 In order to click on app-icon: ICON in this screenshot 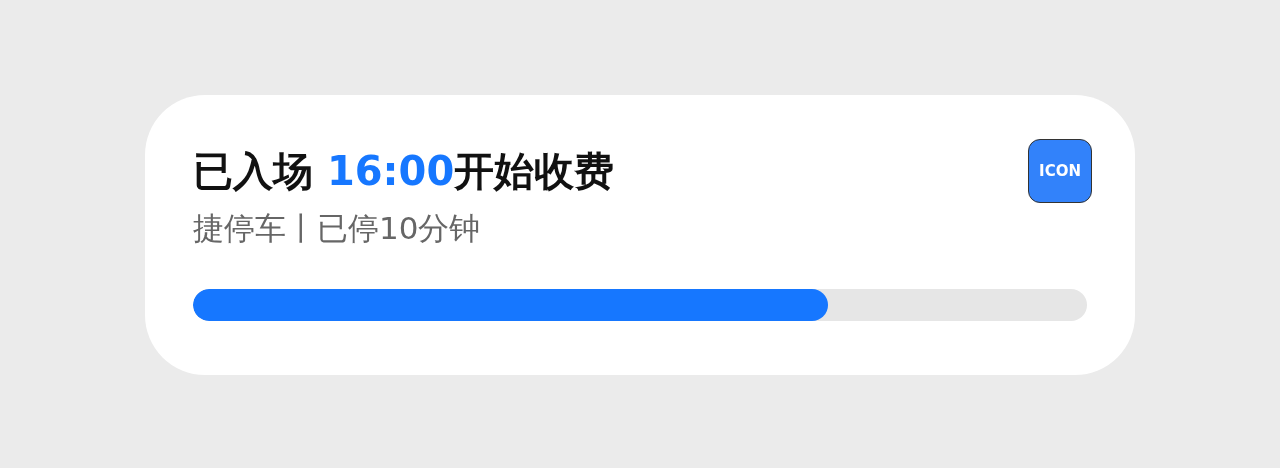, I will do `click(1060, 171)`.